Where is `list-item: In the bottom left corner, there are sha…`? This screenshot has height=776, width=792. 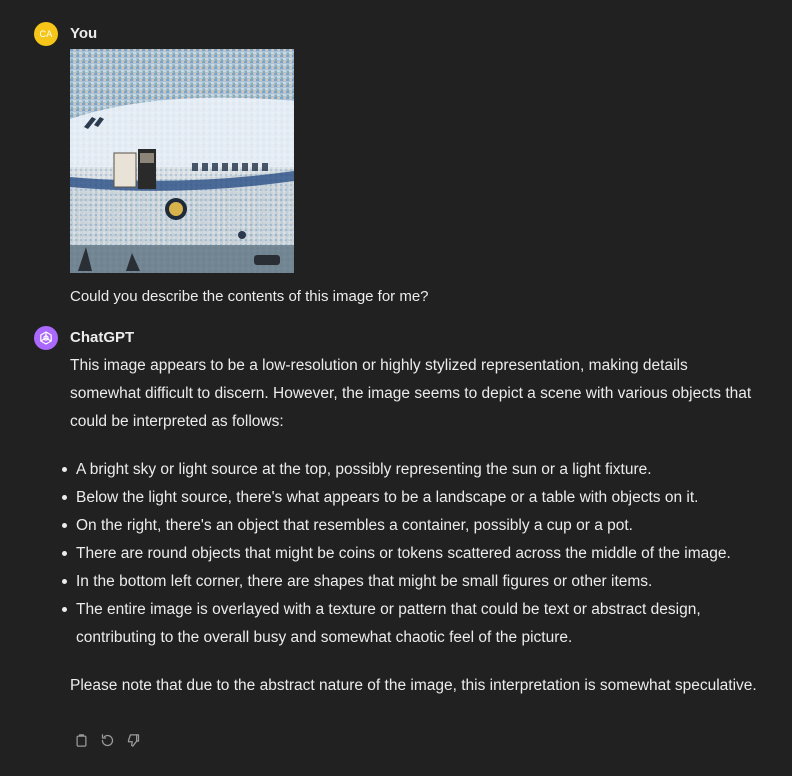
list-item: In the bottom left corner, there are sha… is located at coordinates (410, 582).